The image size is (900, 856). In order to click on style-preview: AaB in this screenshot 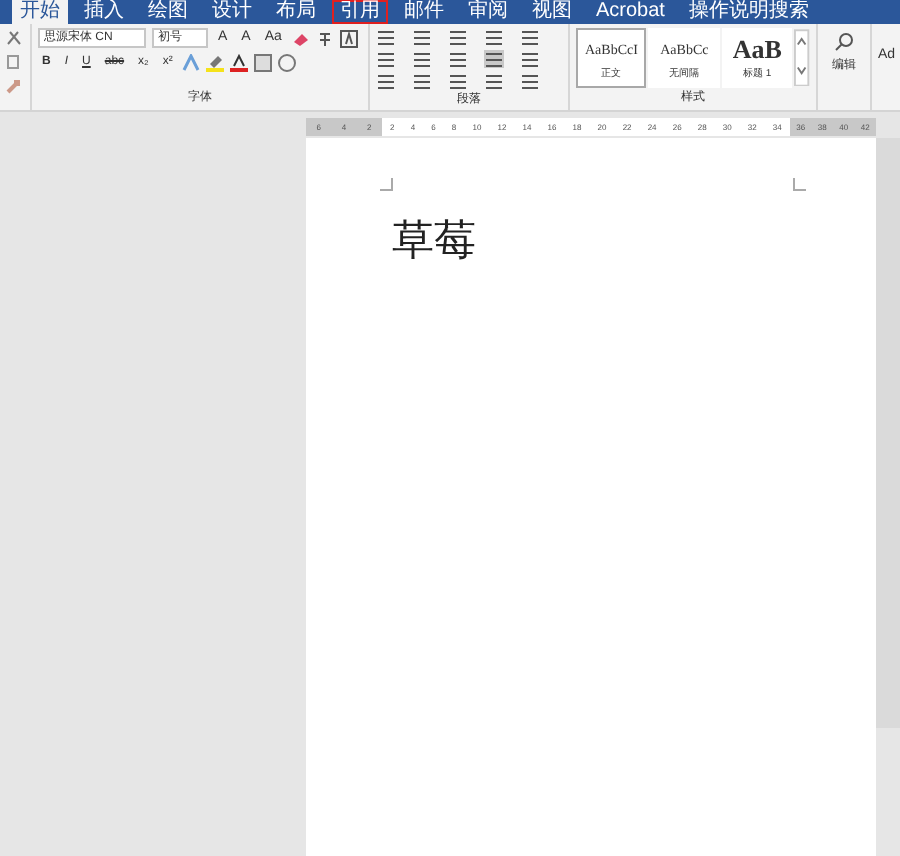, I will do `click(757, 50)`.